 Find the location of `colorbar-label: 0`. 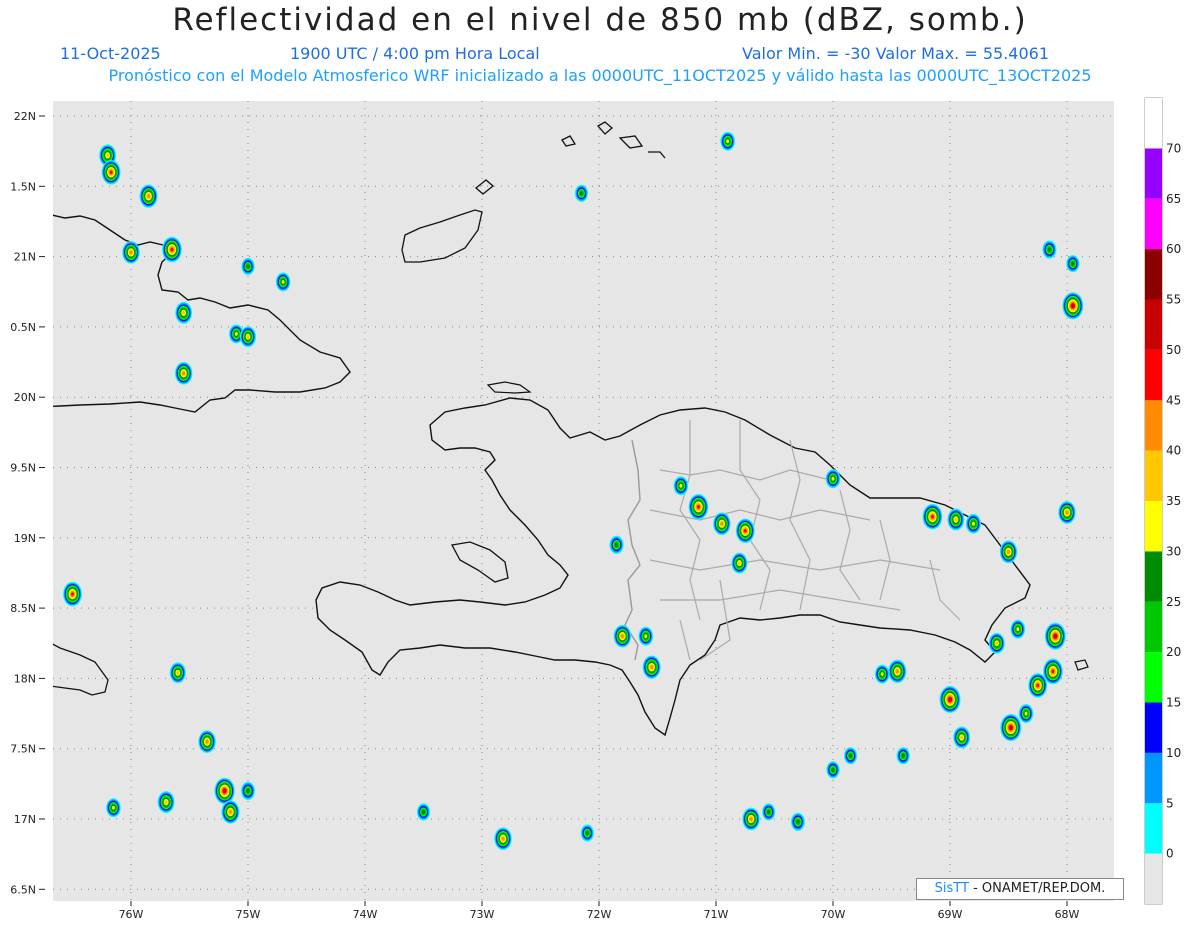

colorbar-label: 0 is located at coordinates (1170, 854).